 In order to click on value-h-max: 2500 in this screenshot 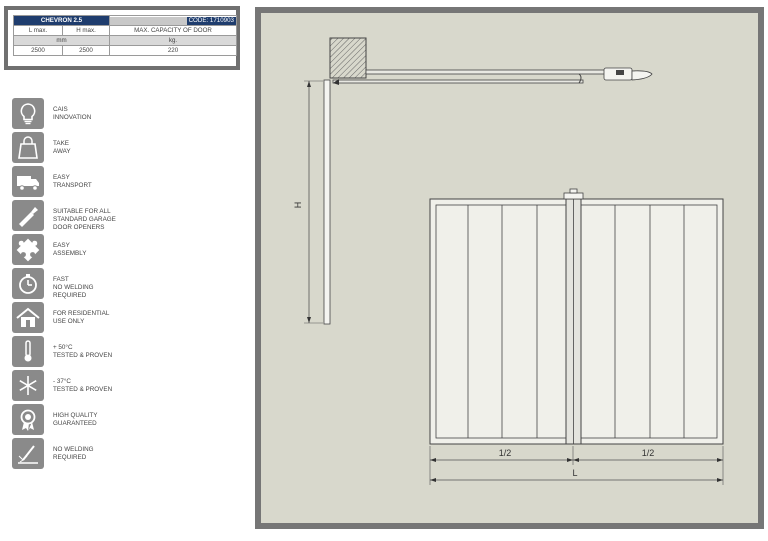, I will do `click(86, 50)`.